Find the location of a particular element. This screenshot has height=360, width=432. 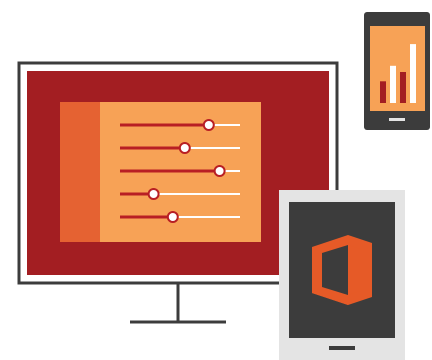

phone-icon is located at coordinates (397, 71).